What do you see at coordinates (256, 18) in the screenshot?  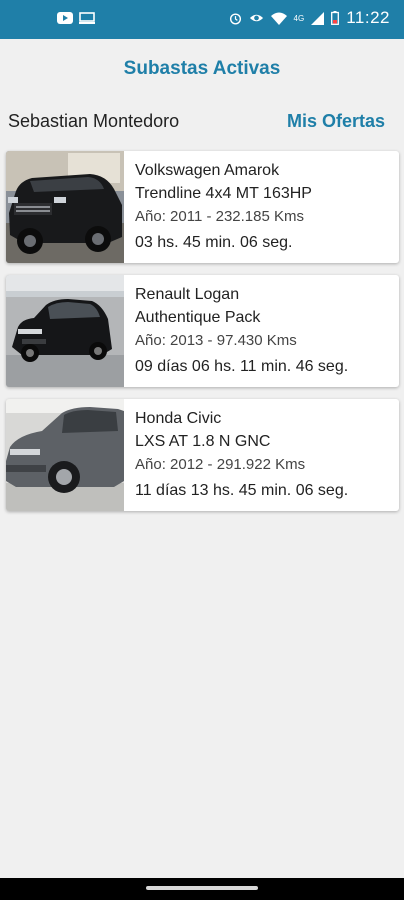 I see `eye-icon` at bounding box center [256, 18].